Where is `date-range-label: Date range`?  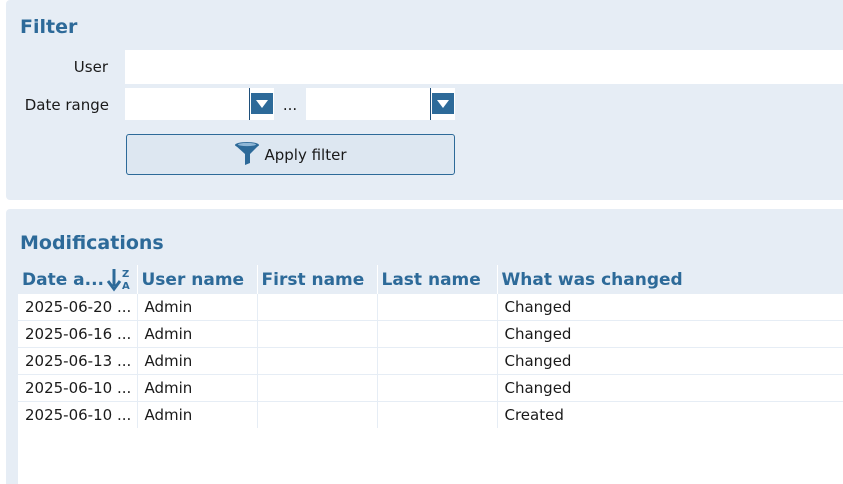
date-range-label: Date range is located at coordinates (66, 105).